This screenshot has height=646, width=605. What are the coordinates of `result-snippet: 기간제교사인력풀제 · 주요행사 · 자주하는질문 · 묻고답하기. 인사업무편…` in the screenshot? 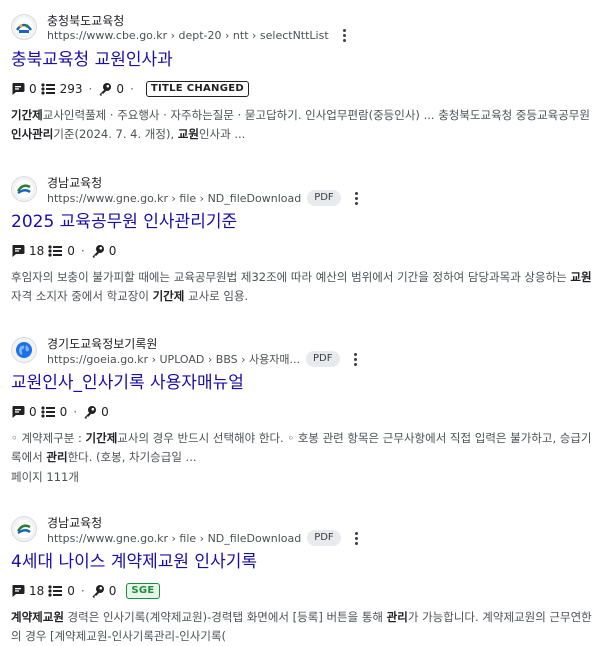 It's located at (304, 125).